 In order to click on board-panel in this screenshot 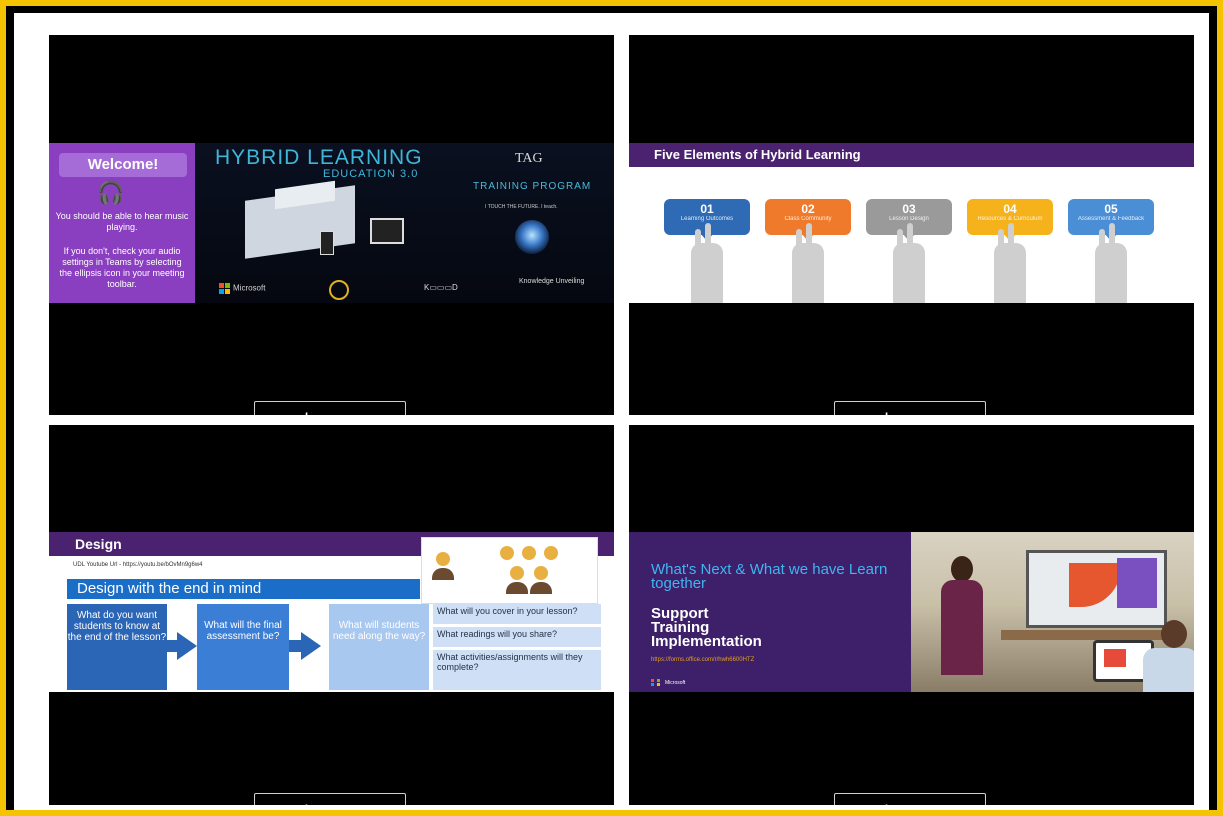, I will do `click(1137, 583)`.